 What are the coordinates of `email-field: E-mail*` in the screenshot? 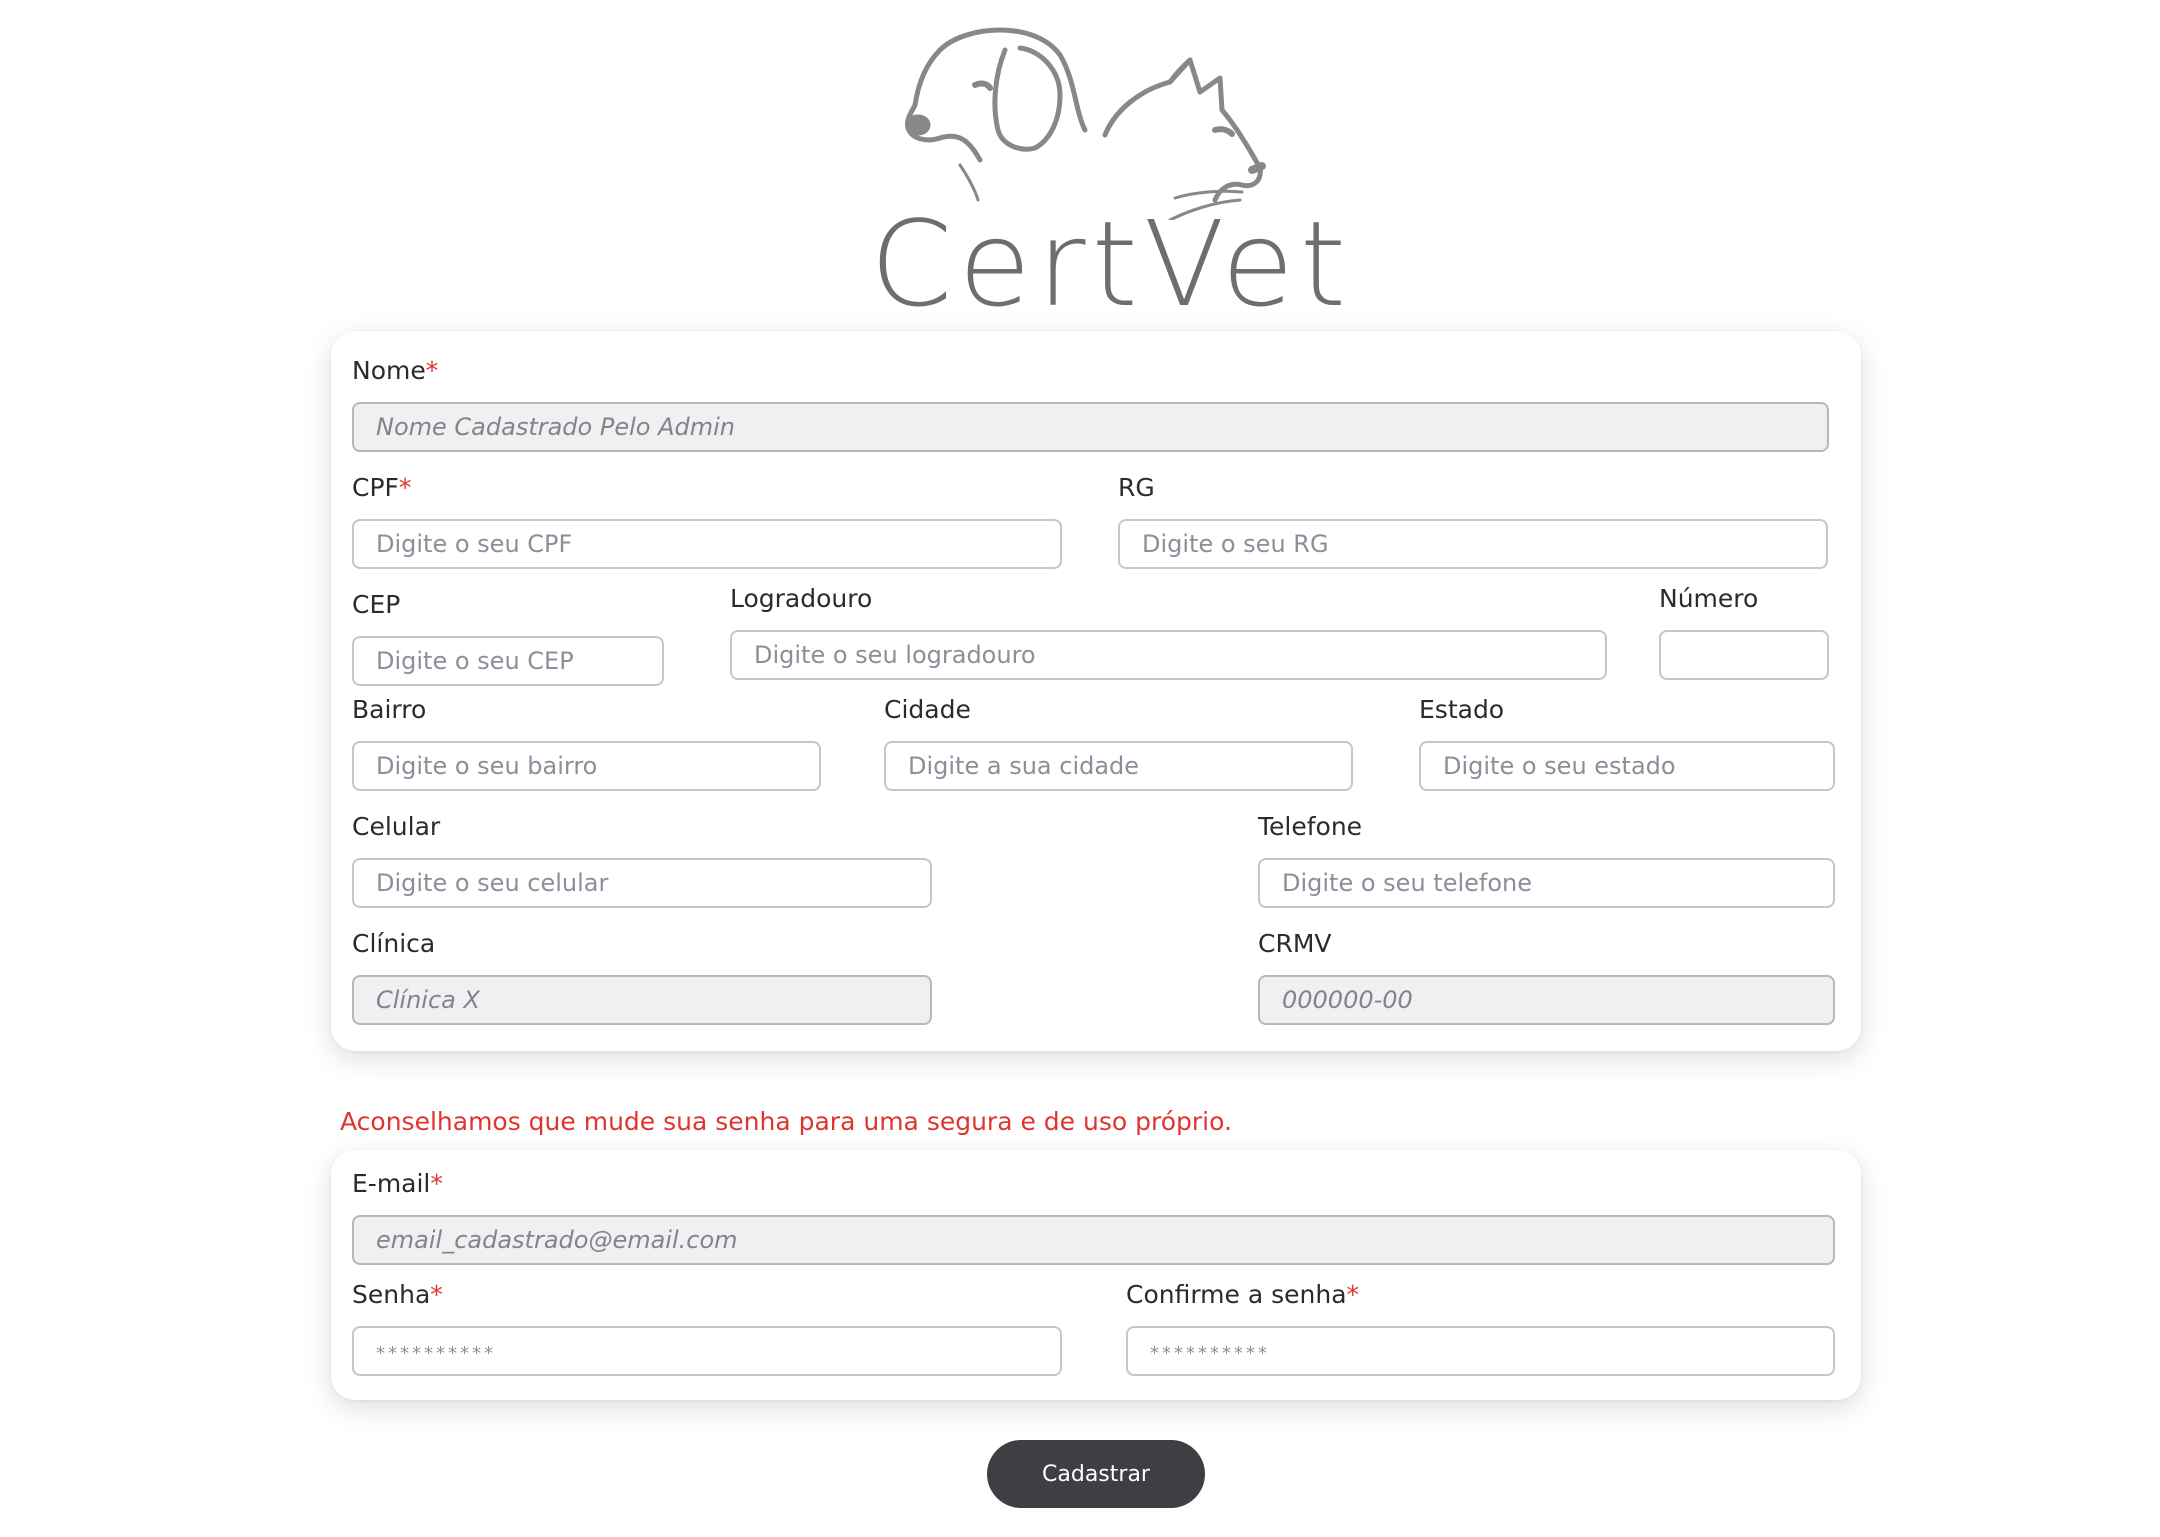 It's located at (1093, 1216).